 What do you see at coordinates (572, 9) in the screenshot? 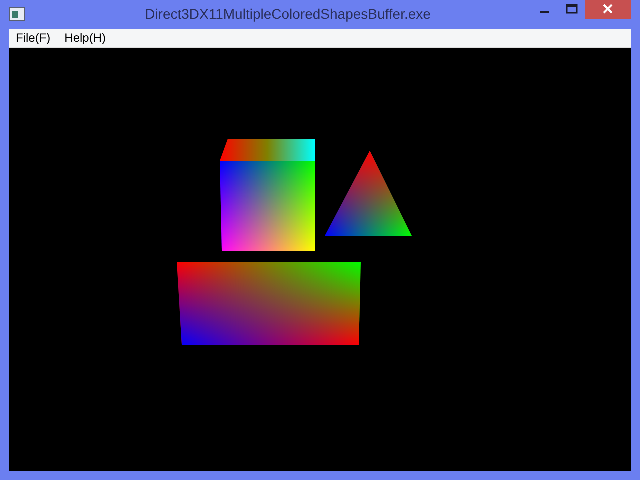
I see `maximize-icon` at bounding box center [572, 9].